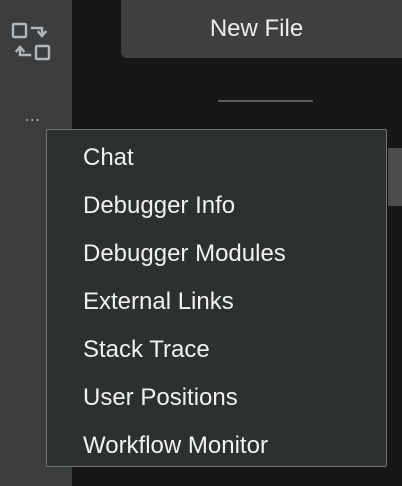  I want to click on new-file-button: New File, so click(261, 29).